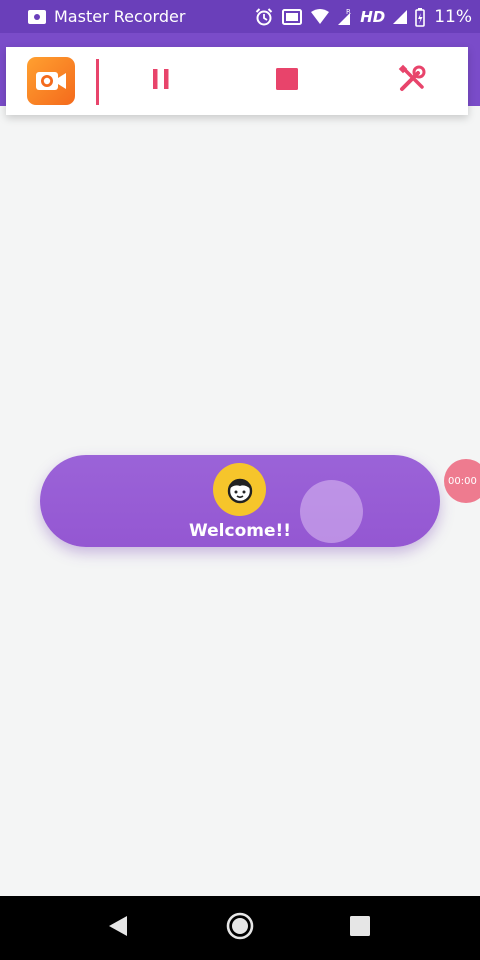 The height and width of the screenshot is (960, 480). I want to click on status-bar: Master Recorder R HD 11%, so click(240, 16).